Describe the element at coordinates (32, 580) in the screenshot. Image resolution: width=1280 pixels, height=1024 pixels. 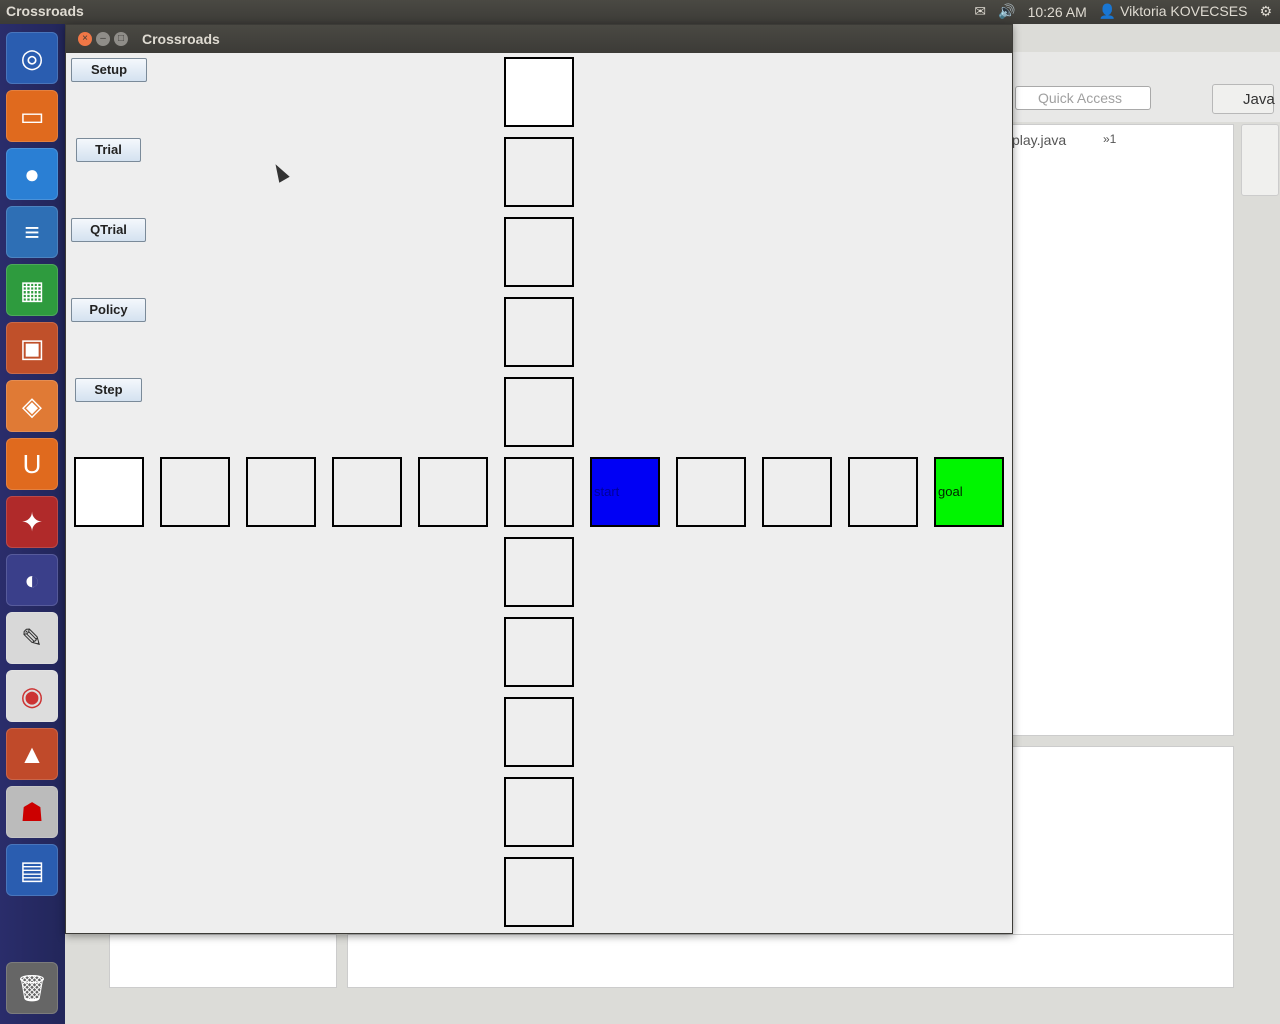
I see `eclipse-icon: ◐` at that location.